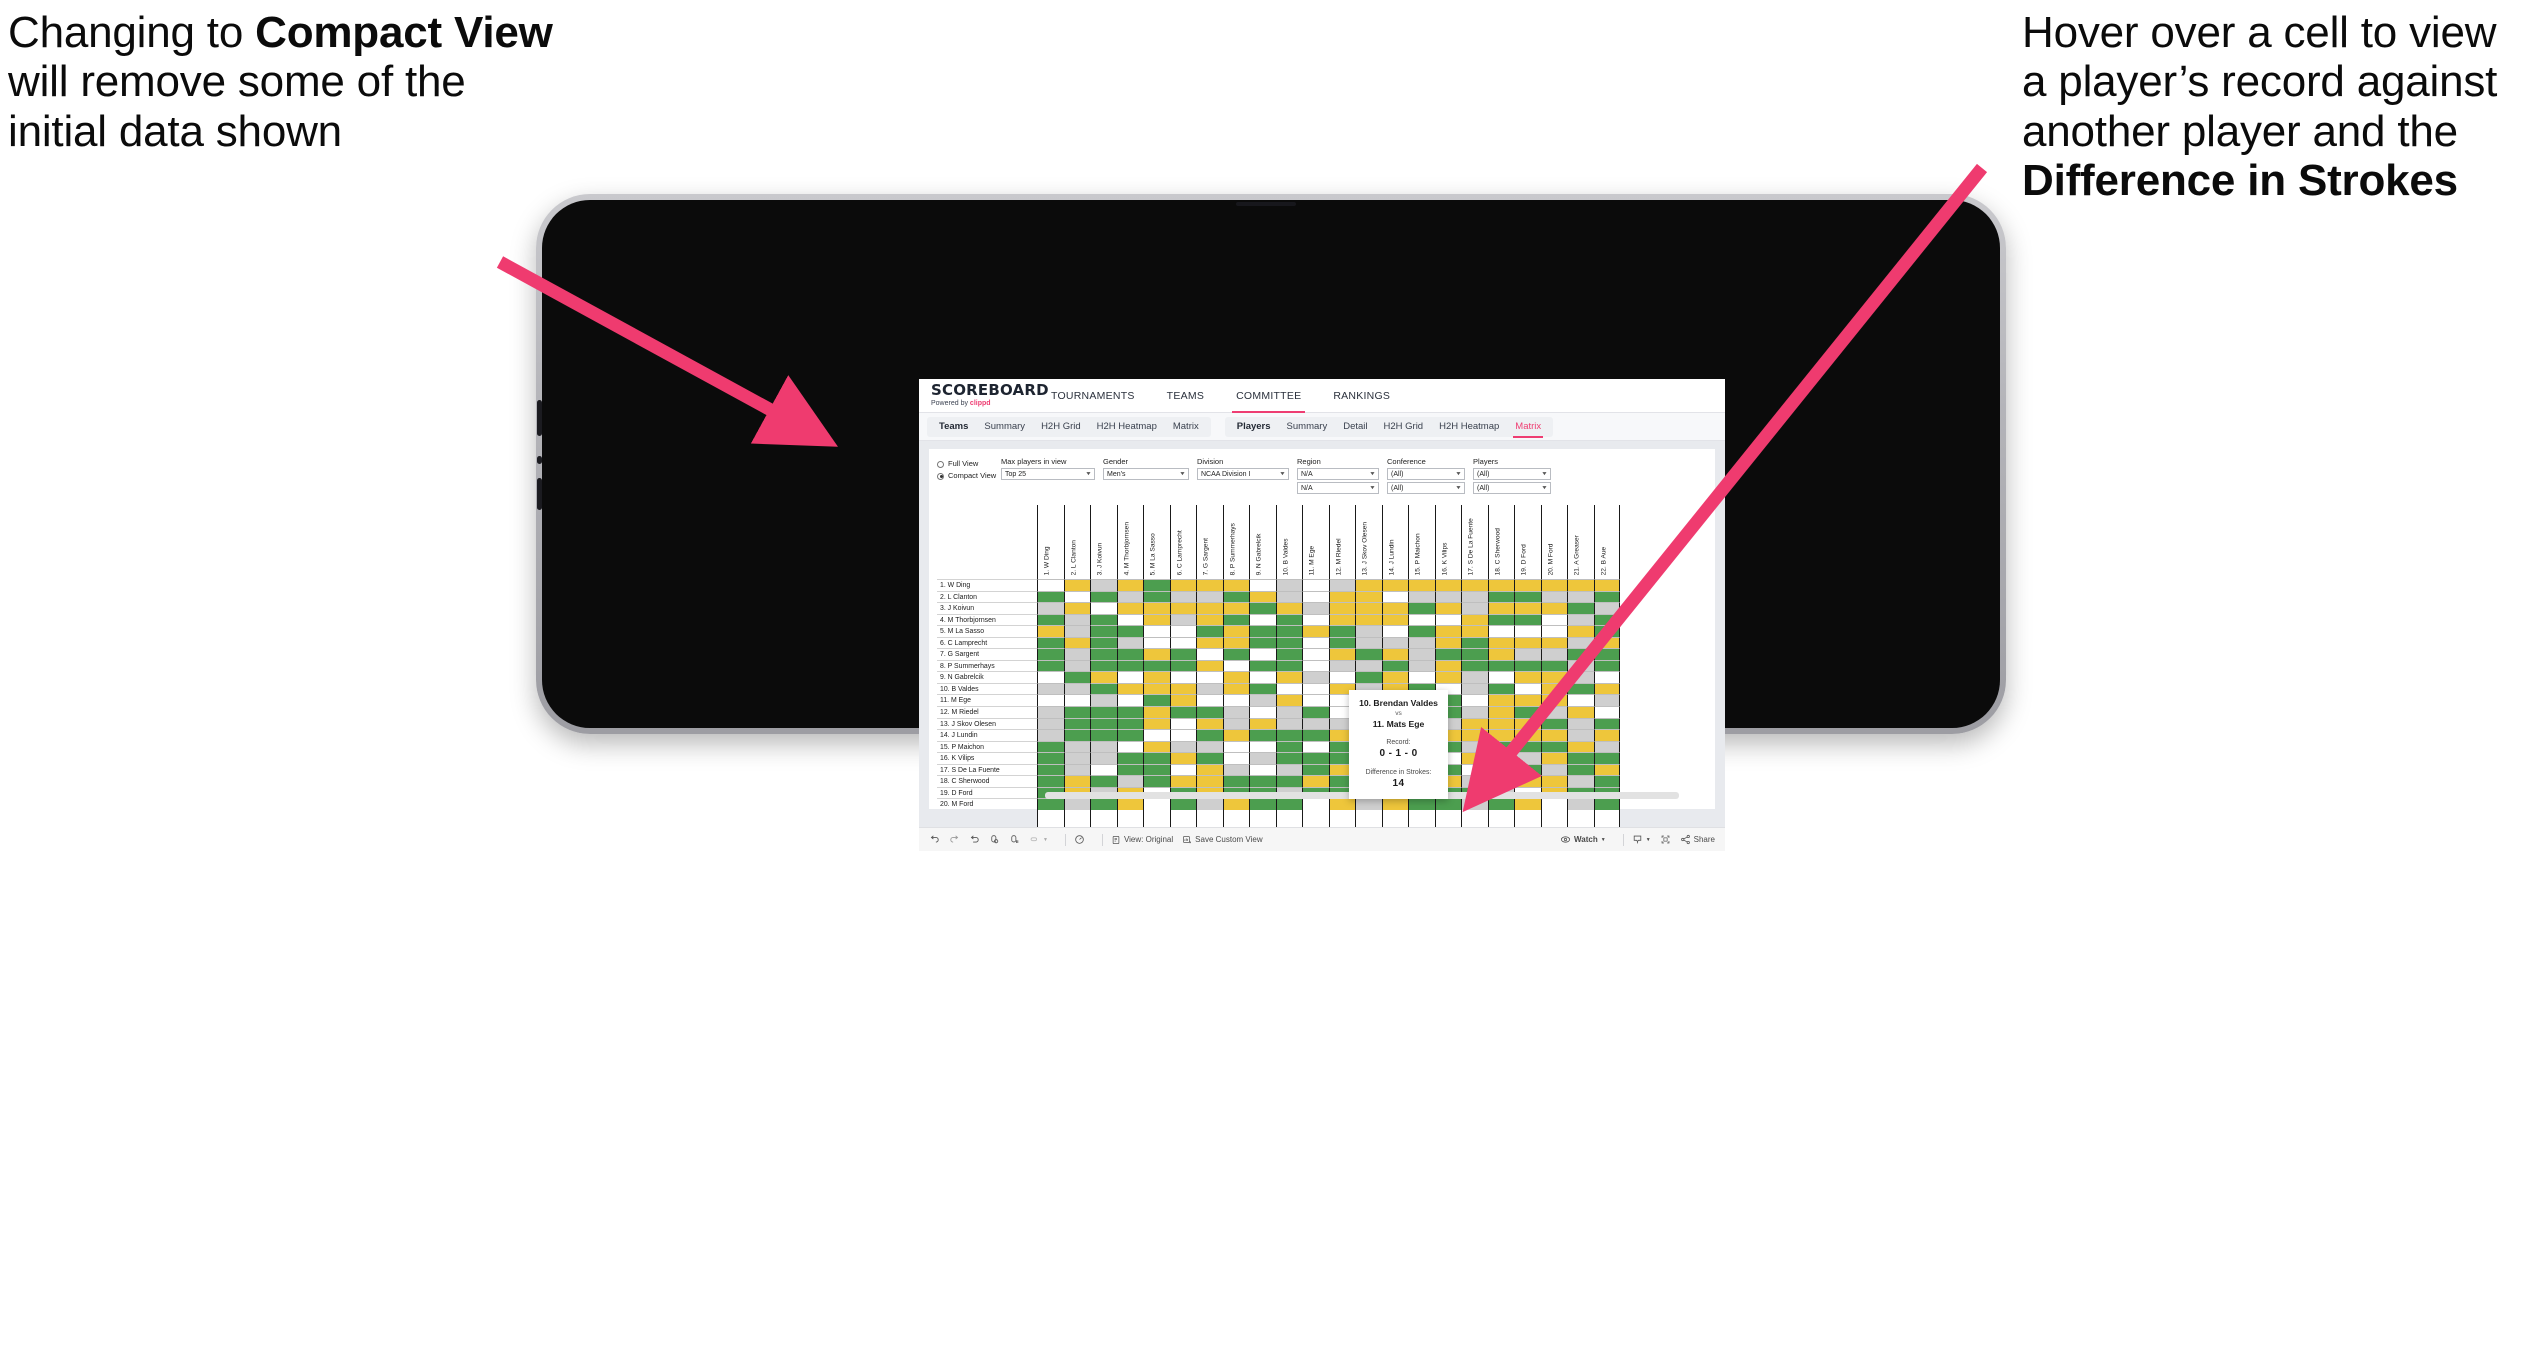  What do you see at coordinates (987, 608) in the screenshot?
I see `matrix-row-header: 3. J Koivun` at bounding box center [987, 608].